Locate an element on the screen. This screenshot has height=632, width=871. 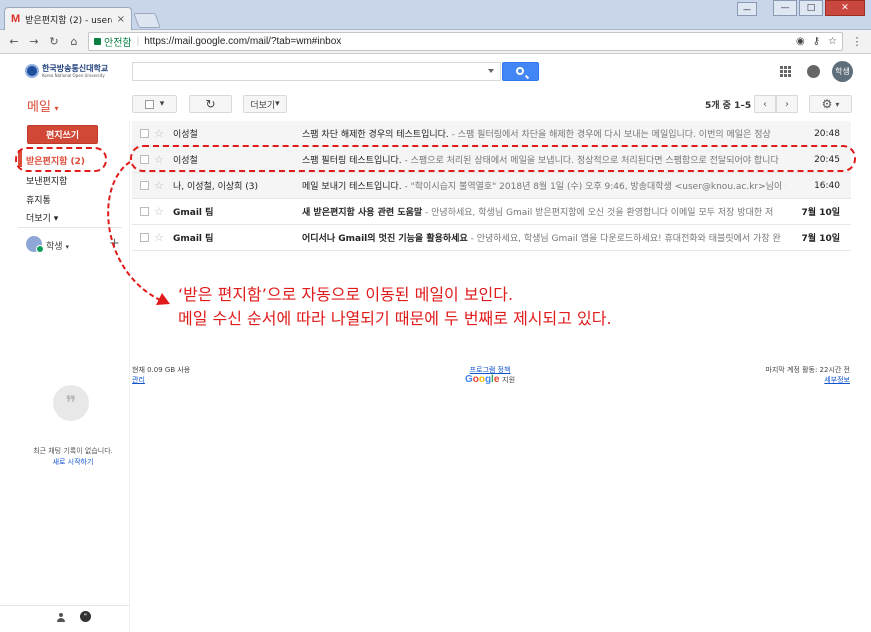
tab-title: 받은편지함 (2) - user@k is located at coordinates (68, 20).